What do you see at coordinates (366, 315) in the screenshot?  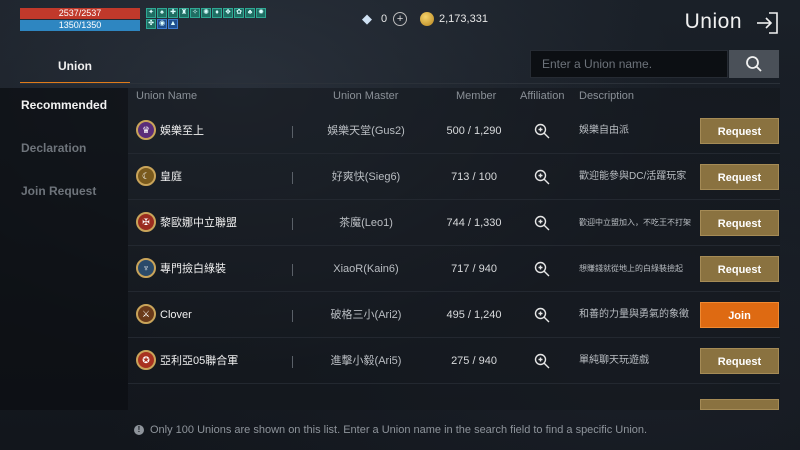 I see `union-master: 破格三小(Ari2)` at bounding box center [366, 315].